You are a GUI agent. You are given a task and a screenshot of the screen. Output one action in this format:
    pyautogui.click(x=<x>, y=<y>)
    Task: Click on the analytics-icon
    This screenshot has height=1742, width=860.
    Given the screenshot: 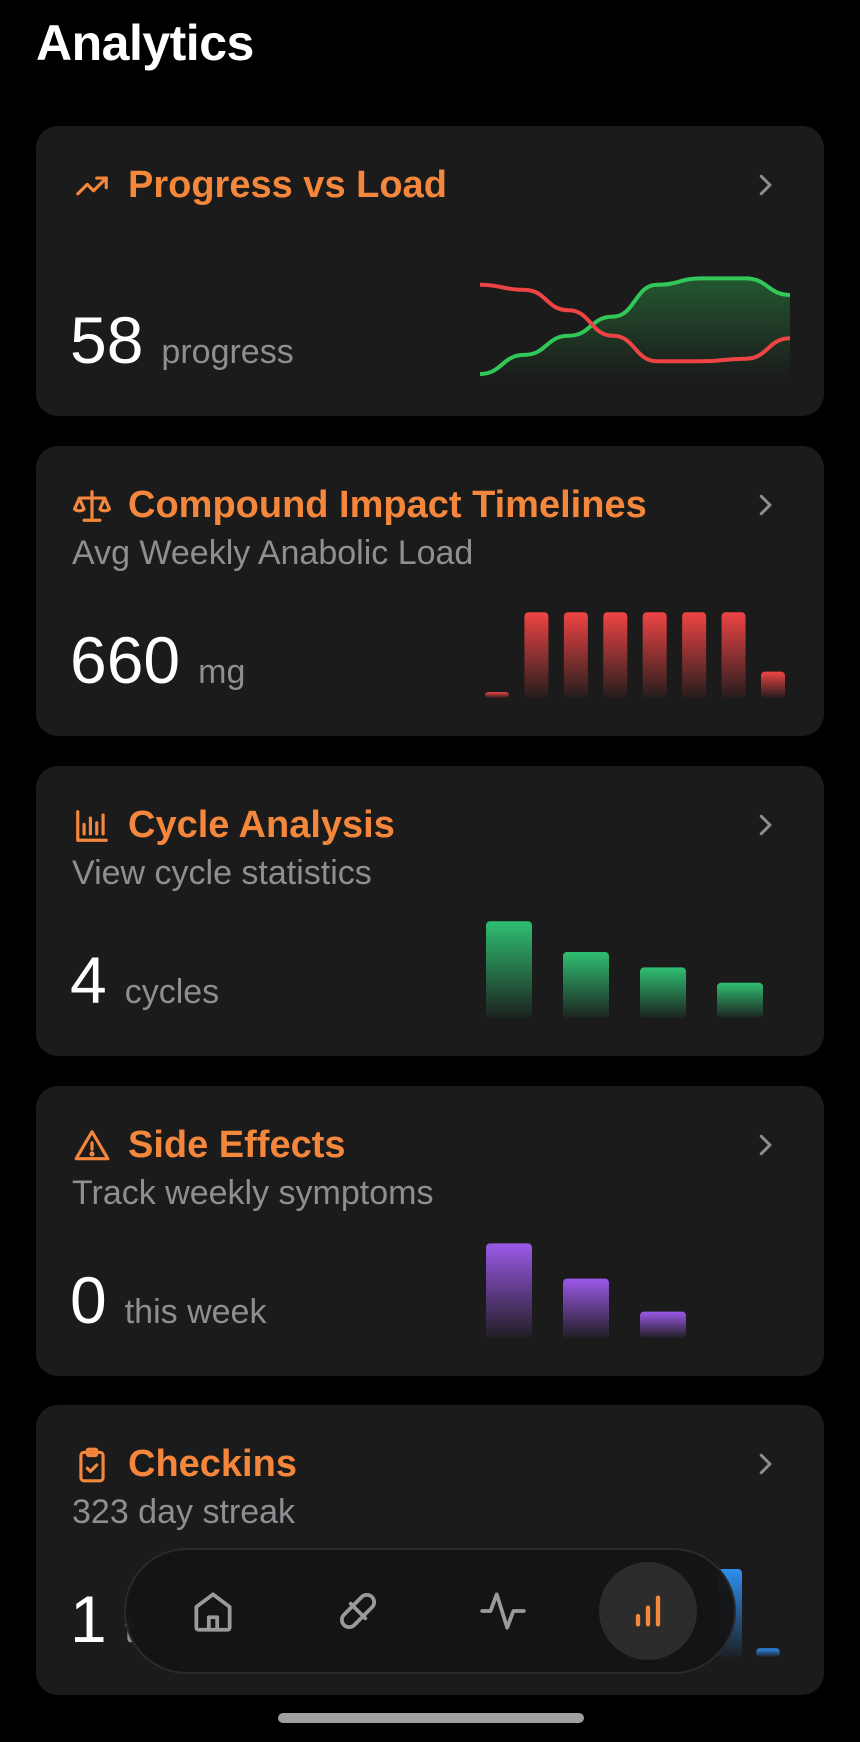 What is the action you would take?
    pyautogui.click(x=647, y=1611)
    